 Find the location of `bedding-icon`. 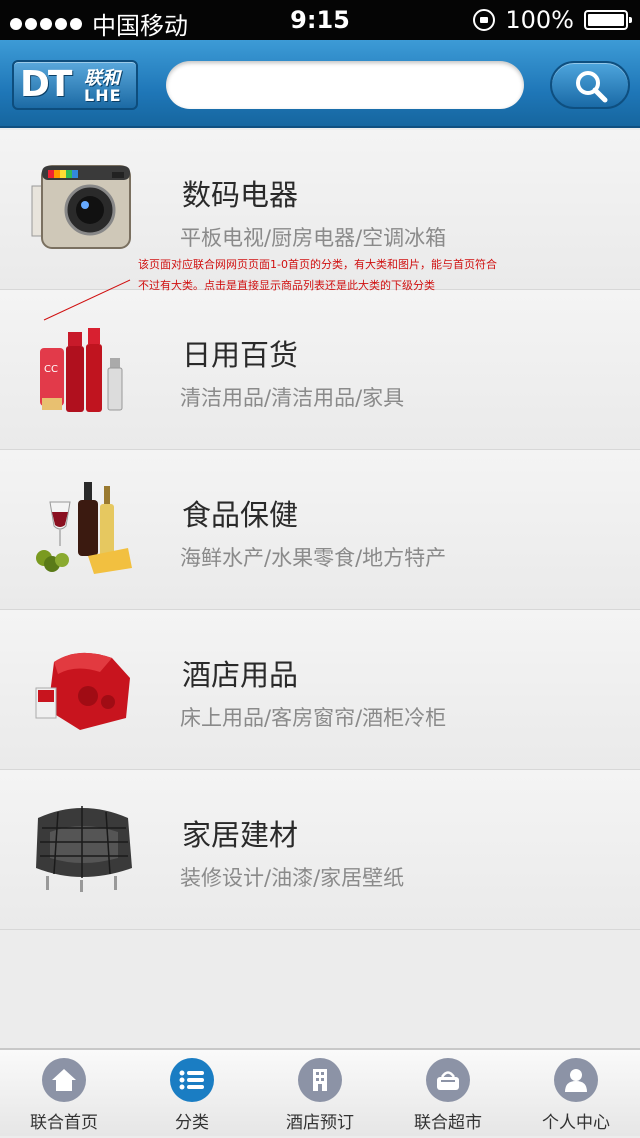

bedding-icon is located at coordinates (82, 691).